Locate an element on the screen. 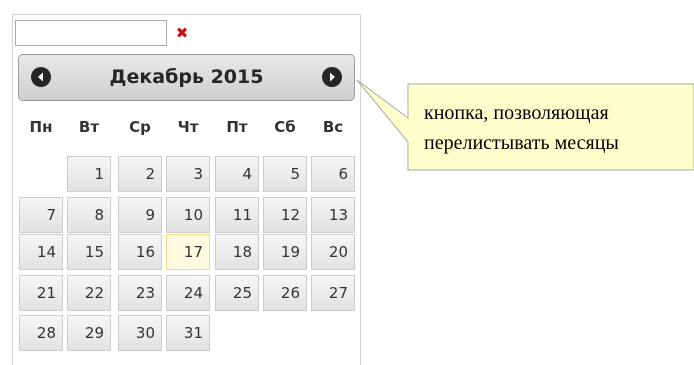 The image size is (694, 365). callout-bubble is located at coordinates (525, 125).